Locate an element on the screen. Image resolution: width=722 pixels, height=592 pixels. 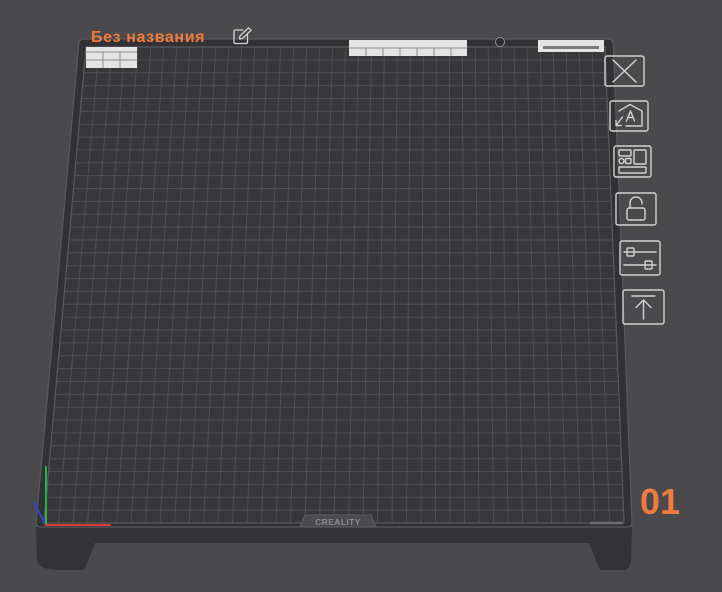
auto-orient-icon is located at coordinates (629, 116).